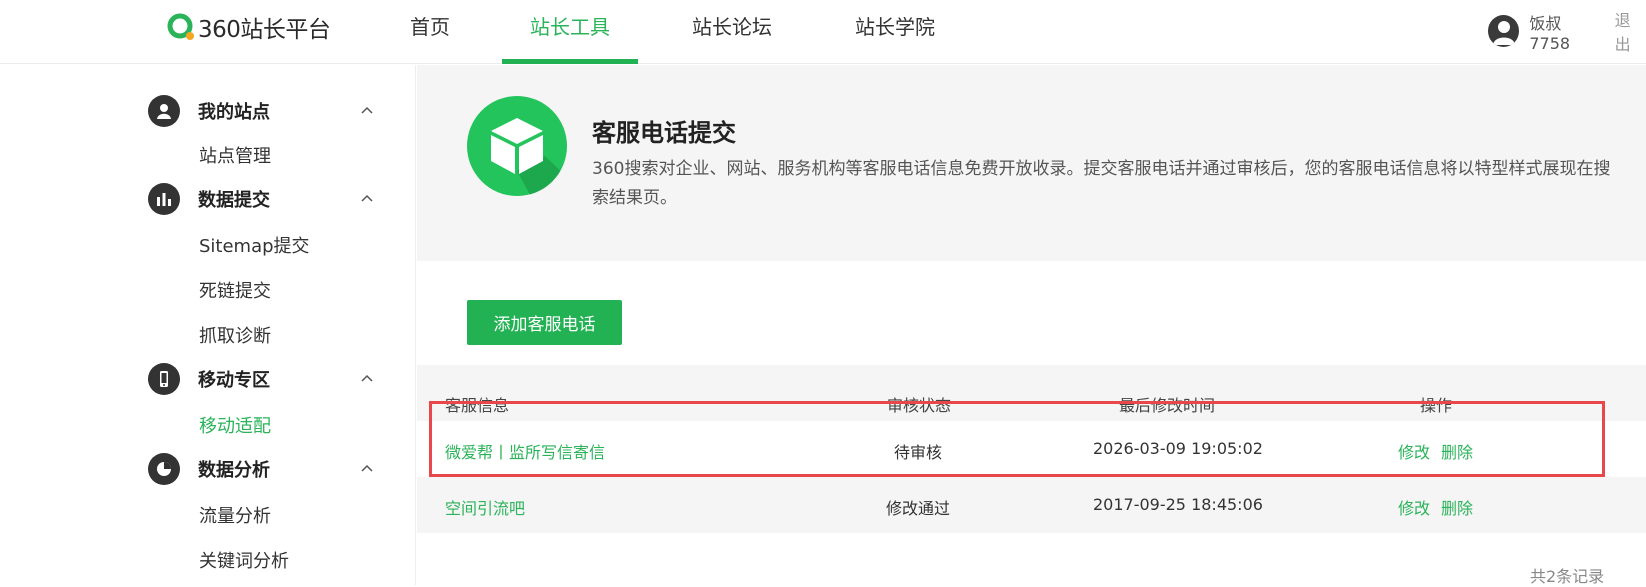 The height and width of the screenshot is (587, 1646). What do you see at coordinates (235, 335) in the screenshot?
I see `sidebar-item-crawl-diagnosis: 抓取诊断` at bounding box center [235, 335].